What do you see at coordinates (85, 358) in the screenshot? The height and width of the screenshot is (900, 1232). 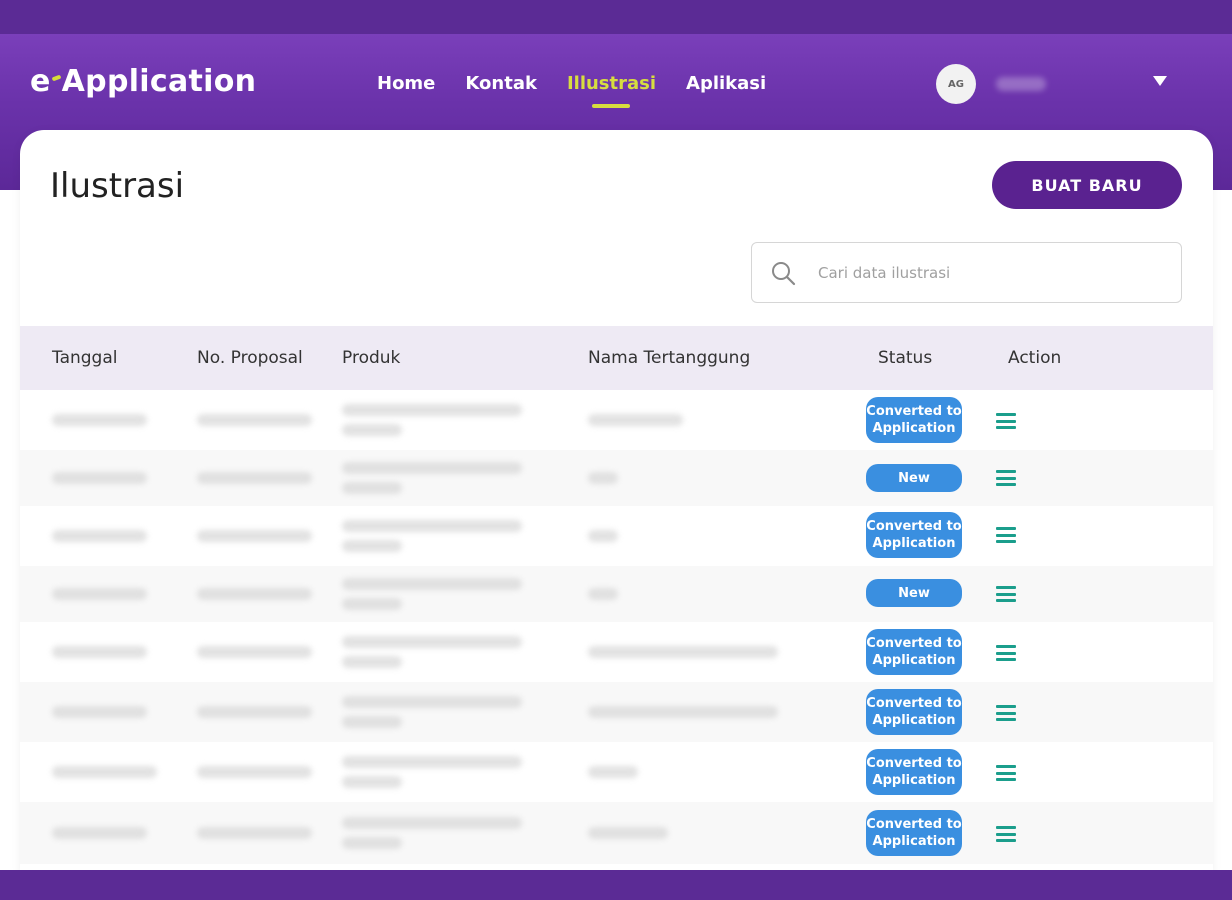 I see `column-header-tanggal: Tanggal` at bounding box center [85, 358].